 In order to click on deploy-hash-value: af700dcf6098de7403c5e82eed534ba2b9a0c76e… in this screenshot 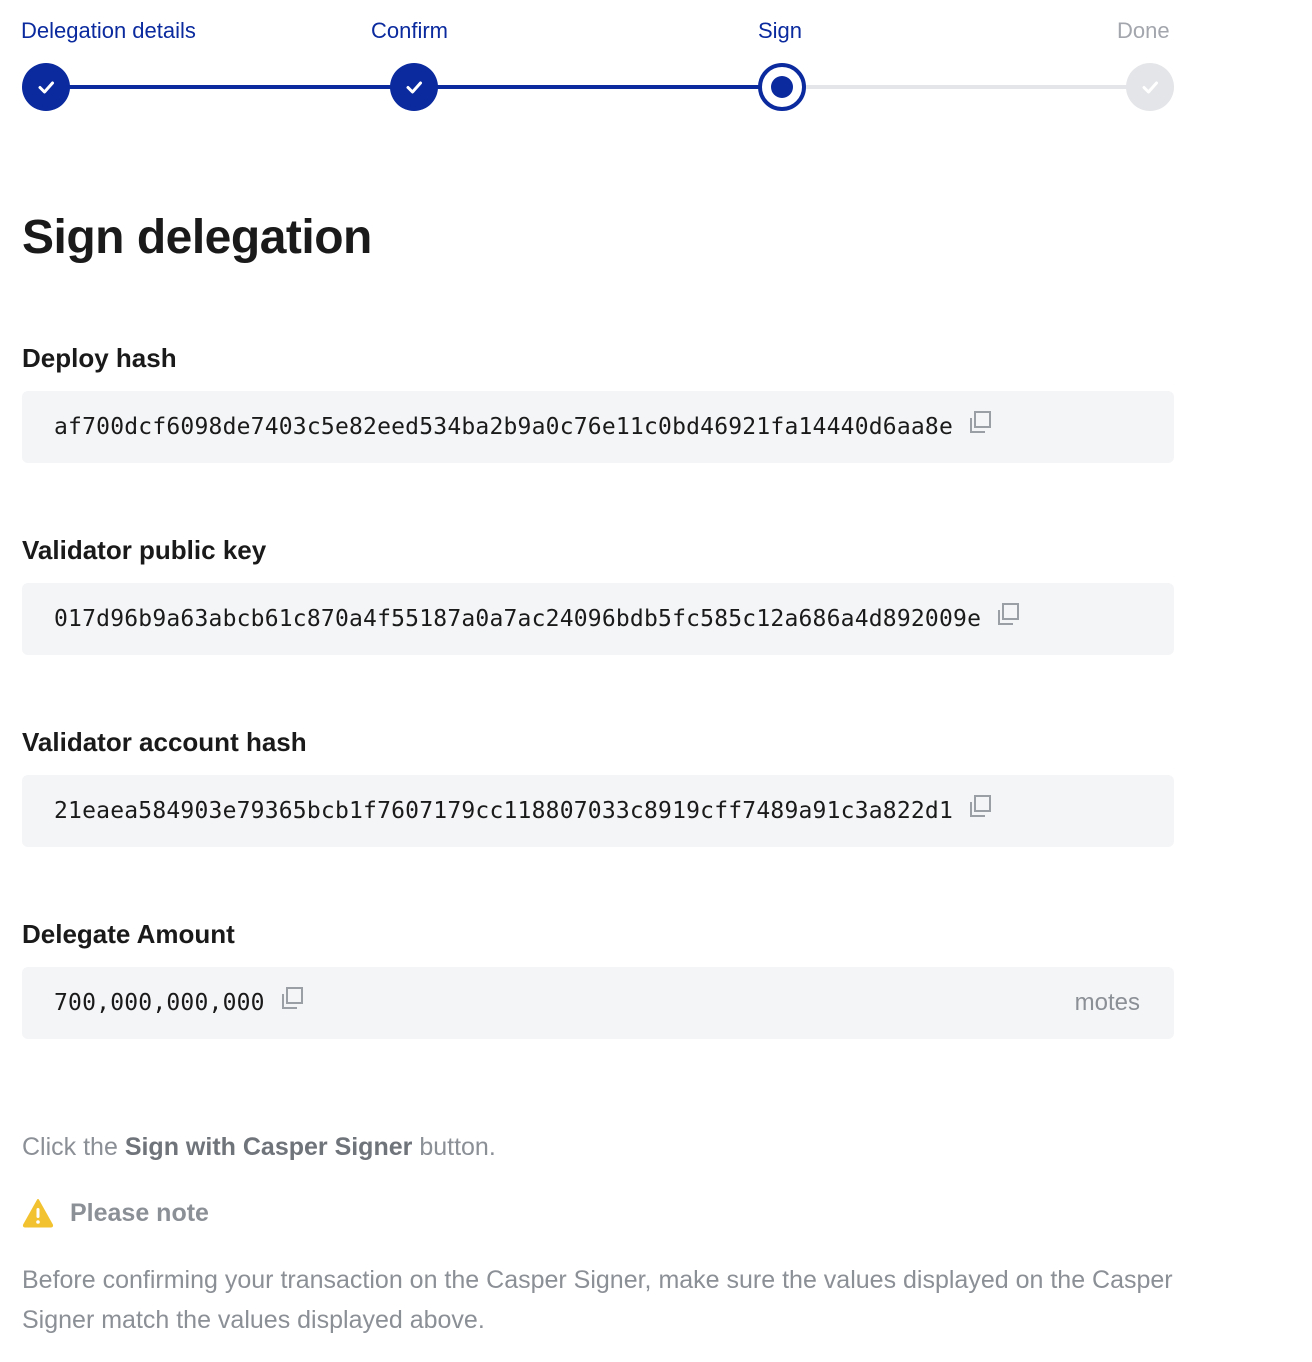, I will do `click(504, 427)`.